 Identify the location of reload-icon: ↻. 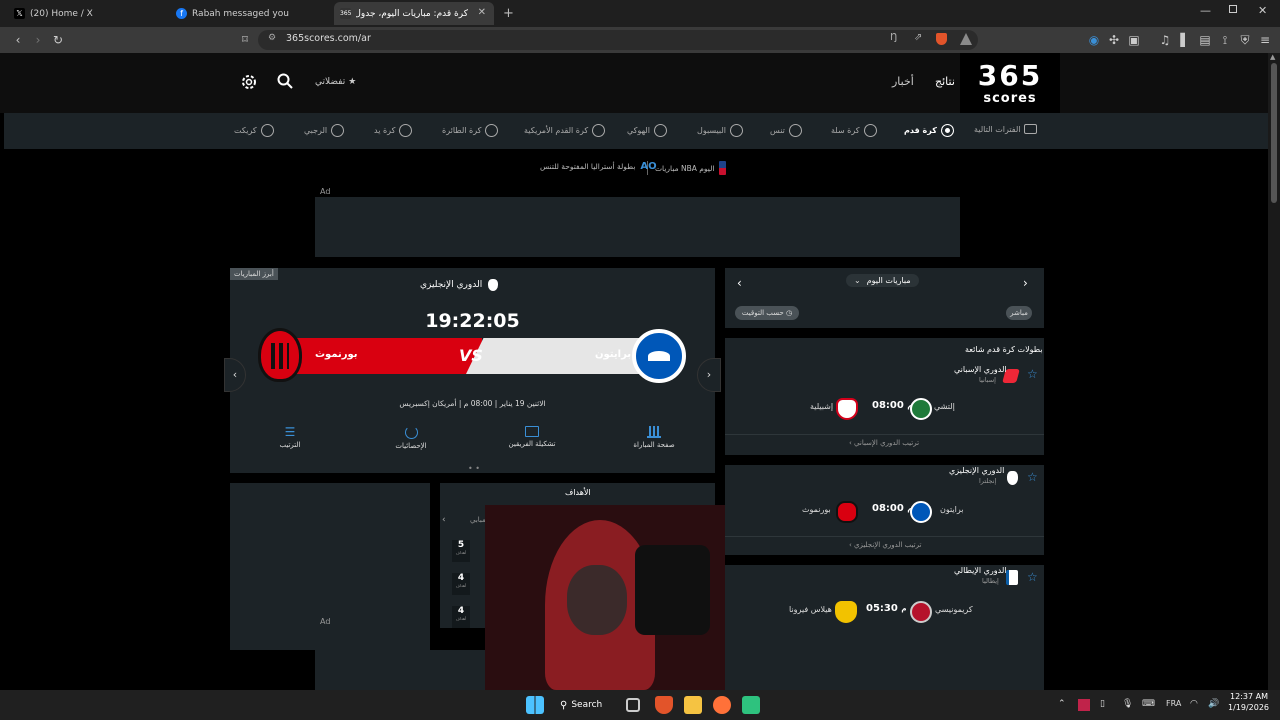
(58, 40).